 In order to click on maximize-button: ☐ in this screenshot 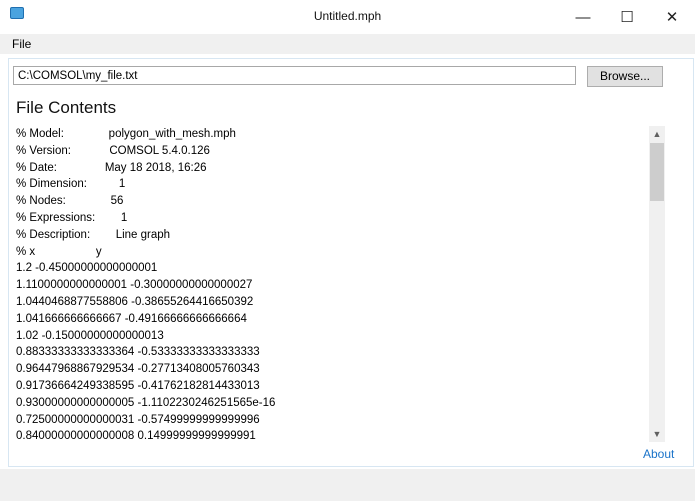, I will do `click(627, 17)`.